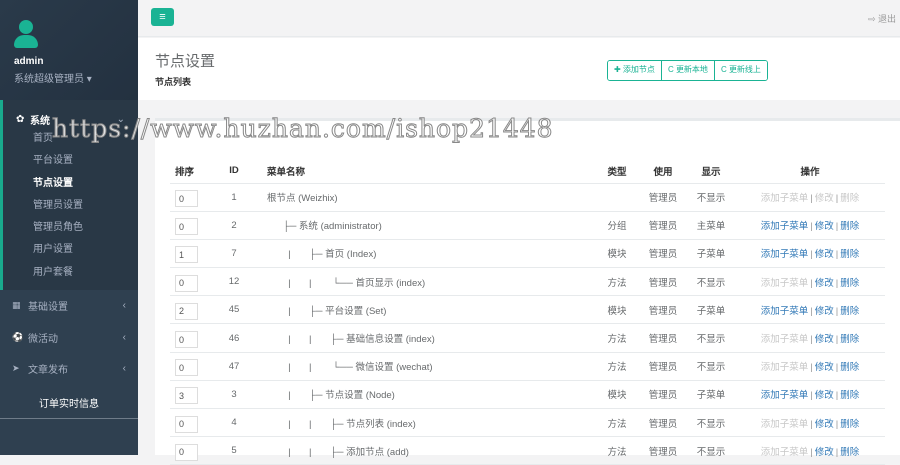  Describe the element at coordinates (70, 206) in the screenshot. I see `sidebar-subitem: 管理员设置` at that location.